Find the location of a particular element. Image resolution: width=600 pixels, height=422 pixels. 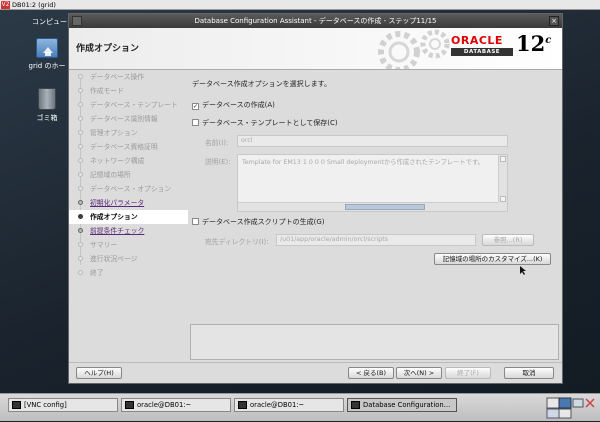

vnc-titlebar: V2 DB01:2 (grid) is located at coordinates (300, 5).